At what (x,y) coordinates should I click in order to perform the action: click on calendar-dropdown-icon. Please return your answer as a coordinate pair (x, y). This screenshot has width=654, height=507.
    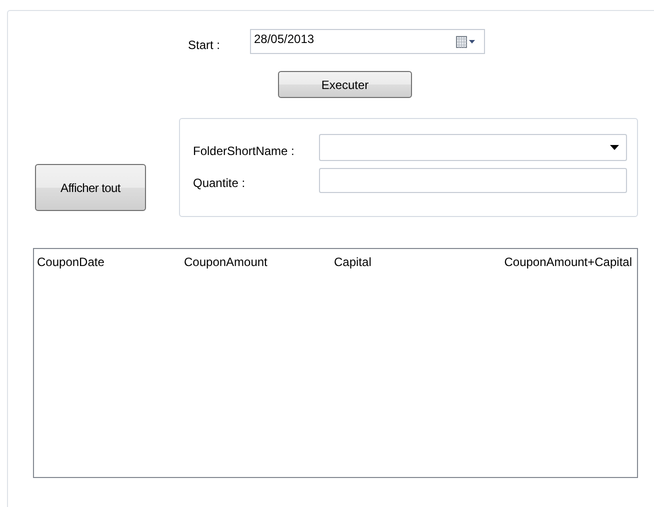
    Looking at the image, I should click on (466, 42).